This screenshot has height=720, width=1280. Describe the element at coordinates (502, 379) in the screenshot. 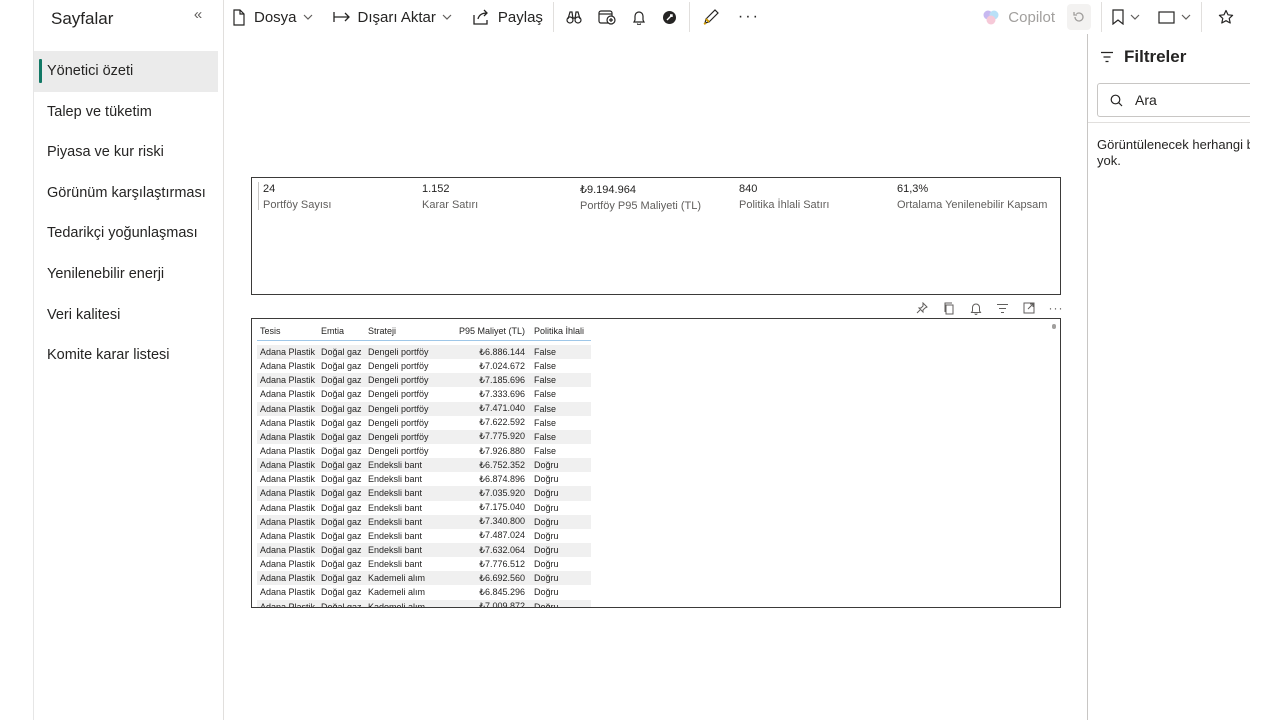

I see `cell-p95-cost: ₺7.185.696` at that location.